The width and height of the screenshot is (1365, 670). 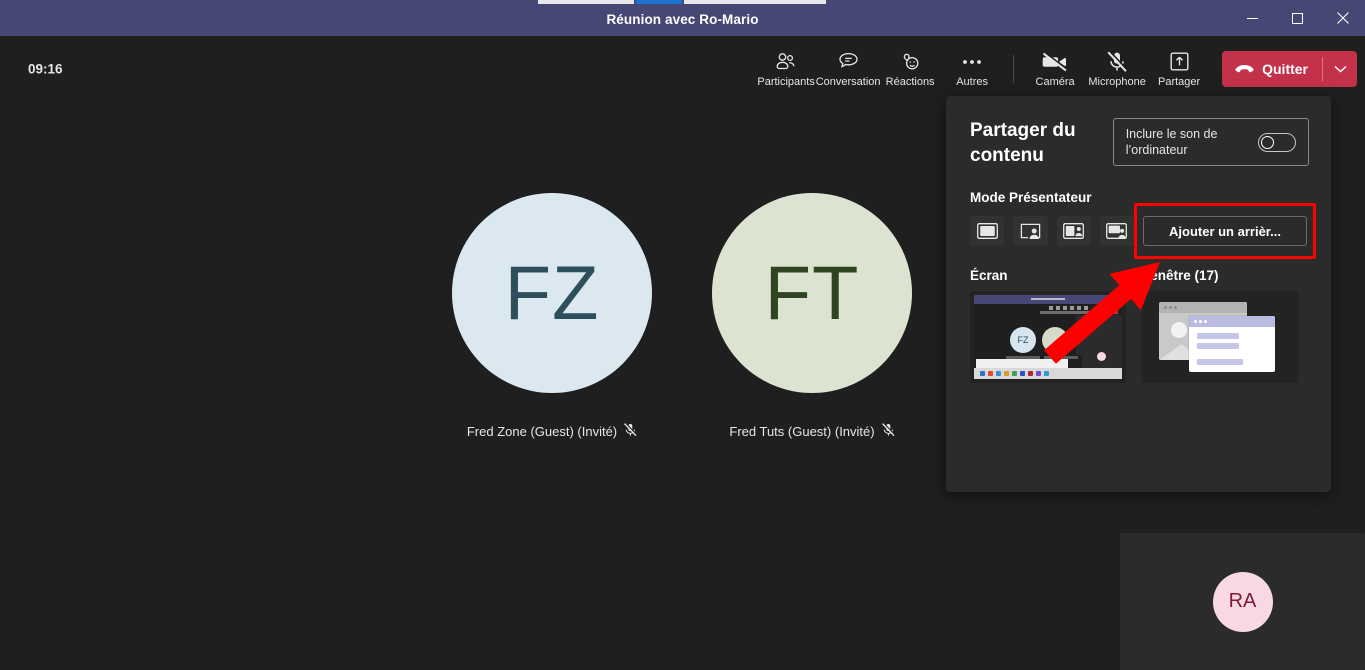 I want to click on participant-tile: FT Fred Tuts (Guest) (Invité), so click(x=812, y=316).